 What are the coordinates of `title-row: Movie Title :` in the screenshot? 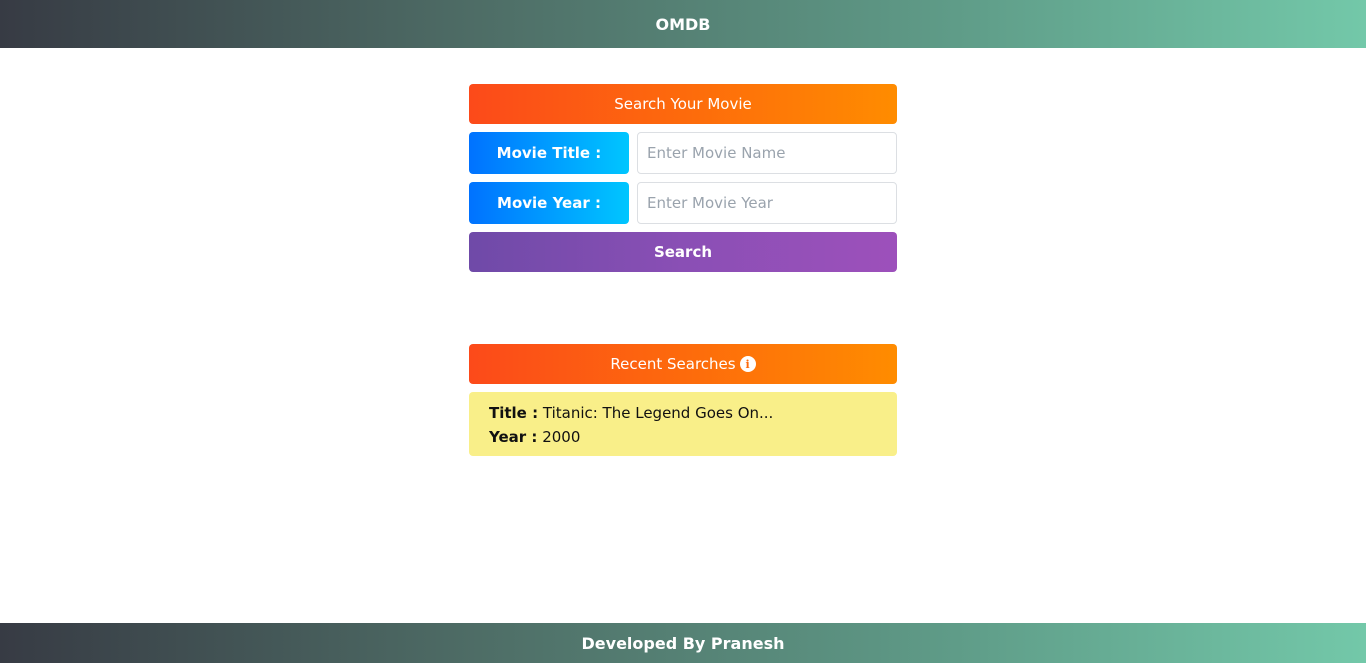 It's located at (683, 153).